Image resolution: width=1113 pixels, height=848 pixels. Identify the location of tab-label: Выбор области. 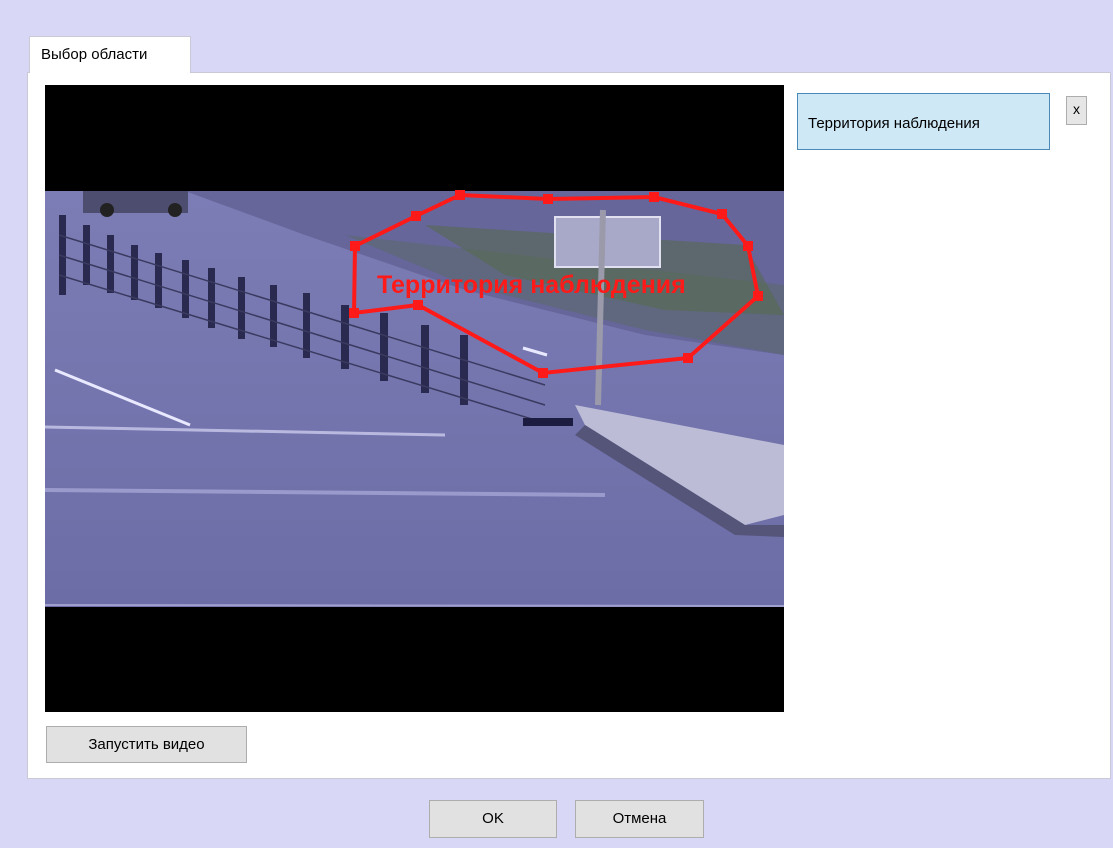
(94, 54).